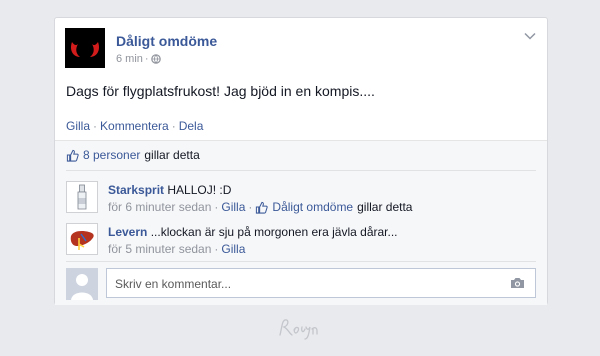  Describe the element at coordinates (517, 283) in the screenshot. I see `camera-icon` at that location.